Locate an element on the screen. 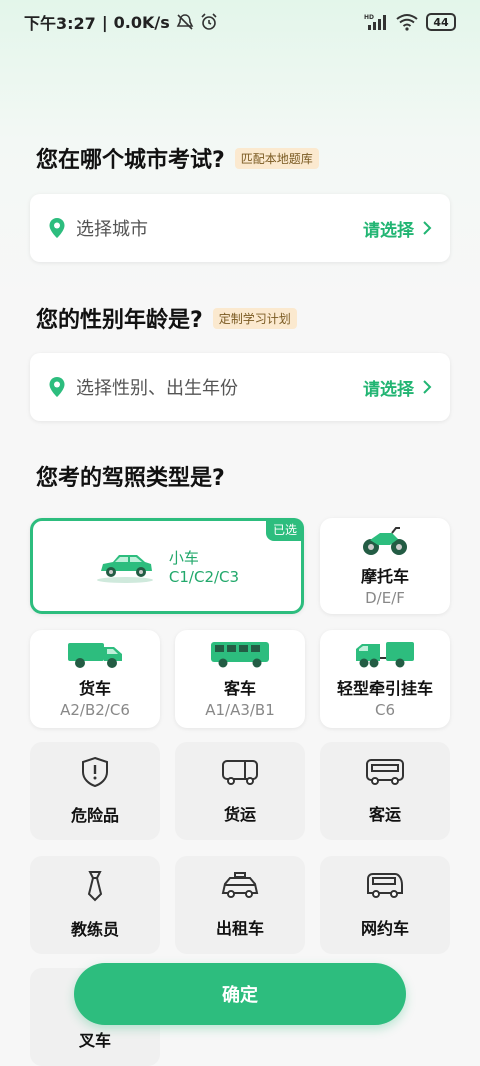  qualification-taxi: 出租车 is located at coordinates (240, 905).